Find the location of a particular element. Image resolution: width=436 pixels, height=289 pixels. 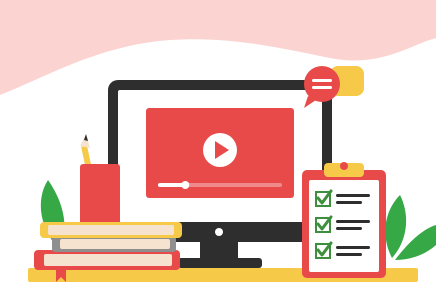

video-progress-fill is located at coordinates (172, 185).